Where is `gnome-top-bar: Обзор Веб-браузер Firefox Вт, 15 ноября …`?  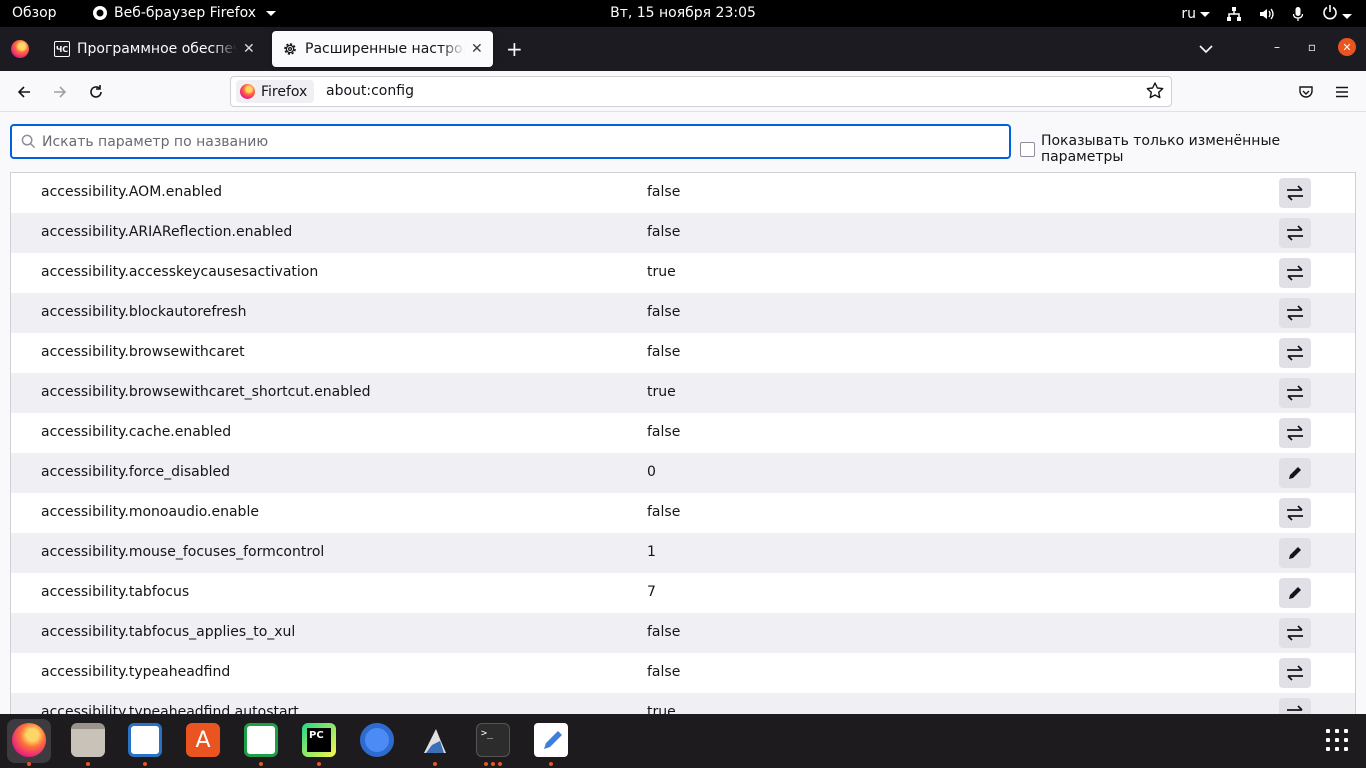 gnome-top-bar: Обзор Веб-браузер Firefox Вт, 15 ноября … is located at coordinates (683, 13).